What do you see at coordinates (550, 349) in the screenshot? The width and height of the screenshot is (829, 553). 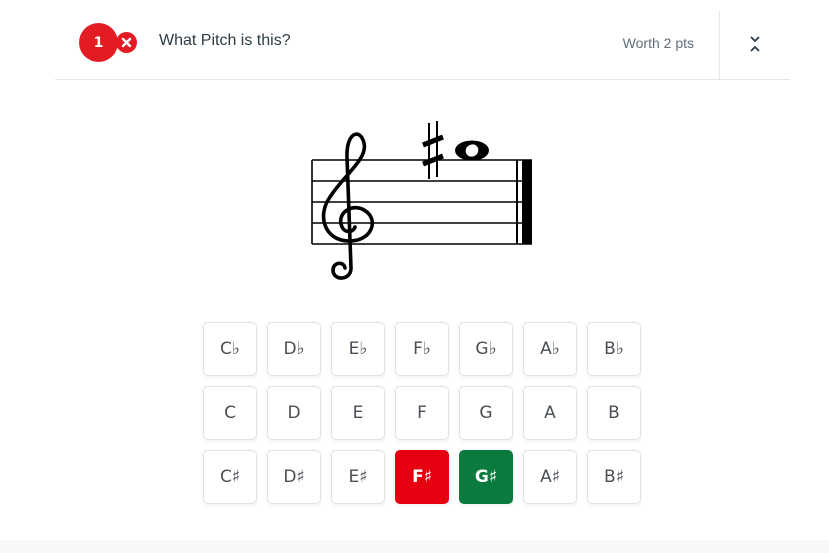 I see `answer-option-button: A♭` at bounding box center [550, 349].